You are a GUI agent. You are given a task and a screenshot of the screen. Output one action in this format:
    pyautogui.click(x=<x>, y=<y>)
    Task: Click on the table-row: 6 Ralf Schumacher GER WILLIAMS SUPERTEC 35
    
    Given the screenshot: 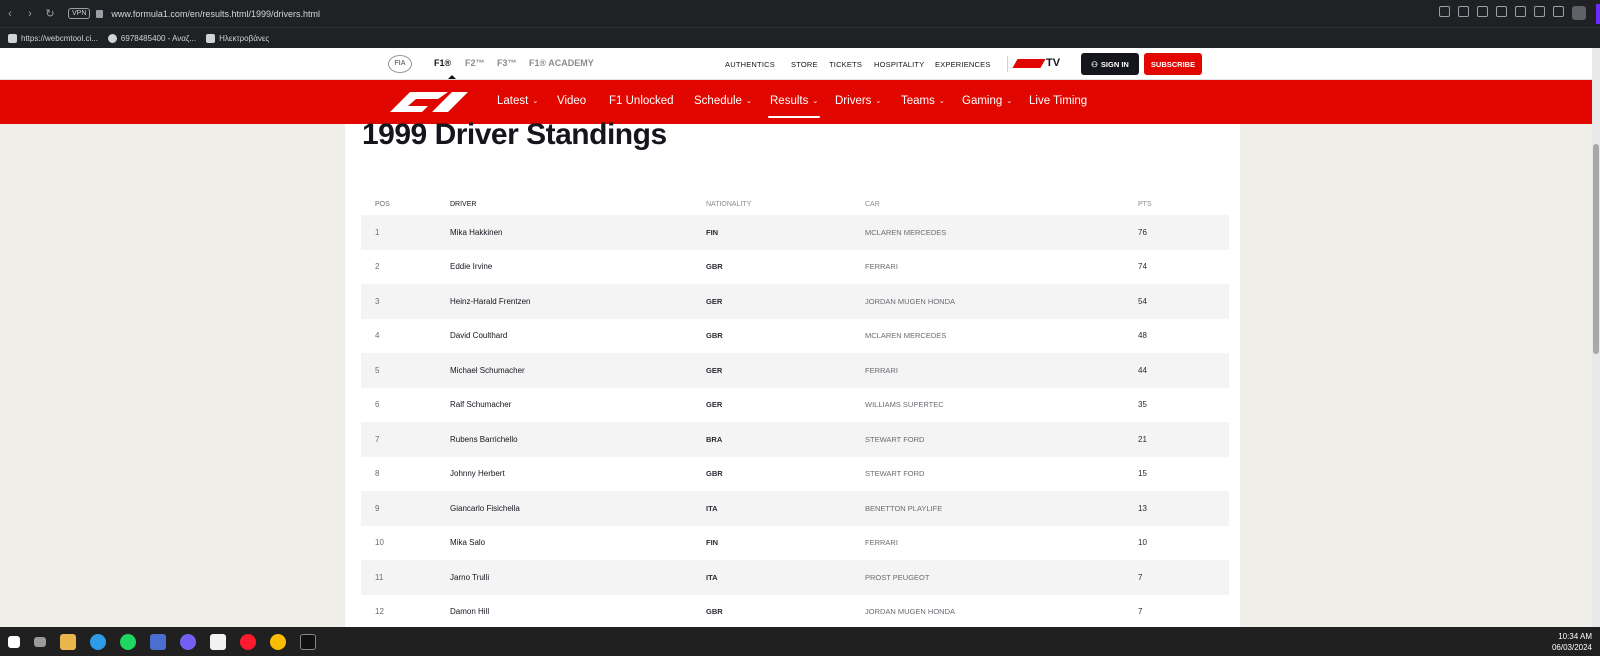 What is the action you would take?
    pyautogui.click(x=795, y=405)
    